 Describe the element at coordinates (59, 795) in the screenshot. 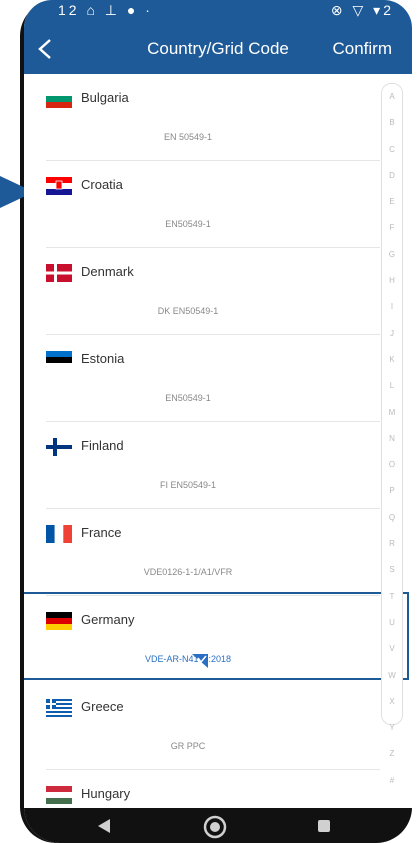

I see `hungary-flag-icon` at that location.